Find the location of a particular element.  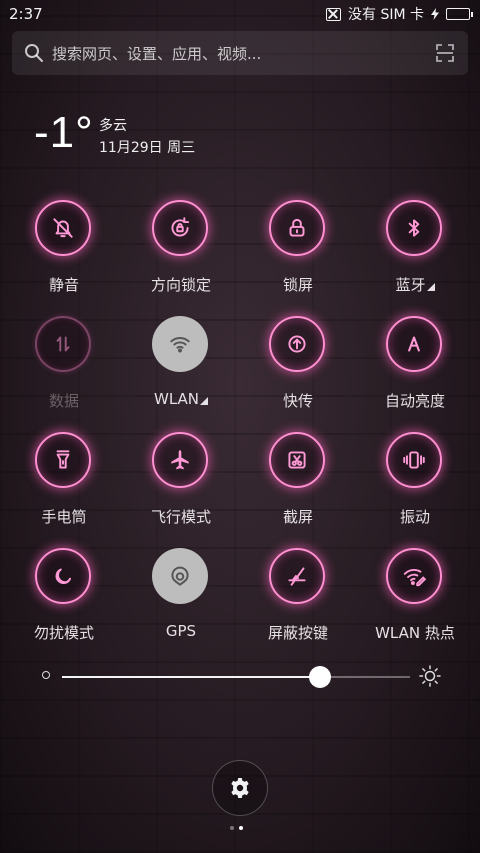

brightness-slider is located at coordinates (240, 677).